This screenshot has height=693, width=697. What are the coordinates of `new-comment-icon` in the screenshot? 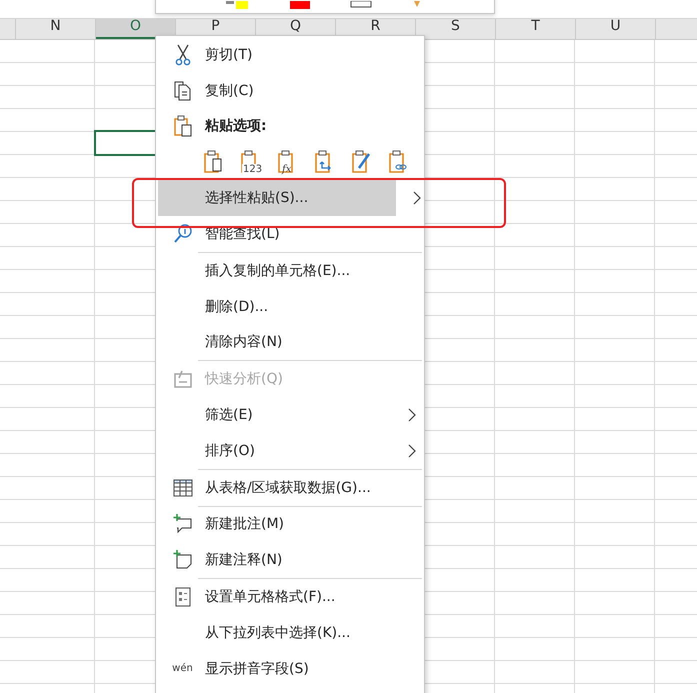 It's located at (182, 524).